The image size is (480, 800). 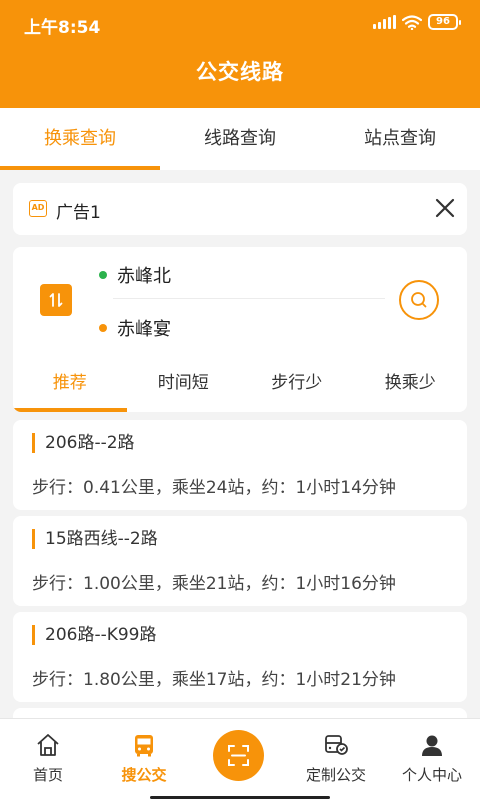 What do you see at coordinates (70, 385) in the screenshot?
I see `tab-recommended: 推荐` at bounding box center [70, 385].